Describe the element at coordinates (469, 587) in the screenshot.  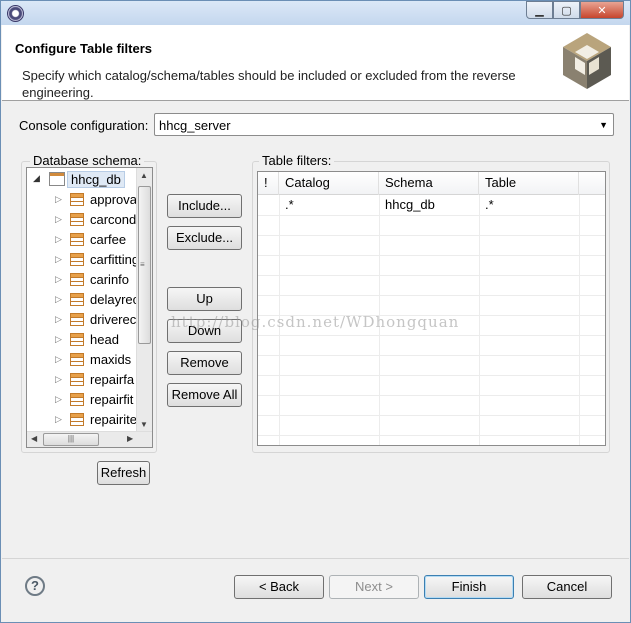
I see `finish-button: Finish` at that location.